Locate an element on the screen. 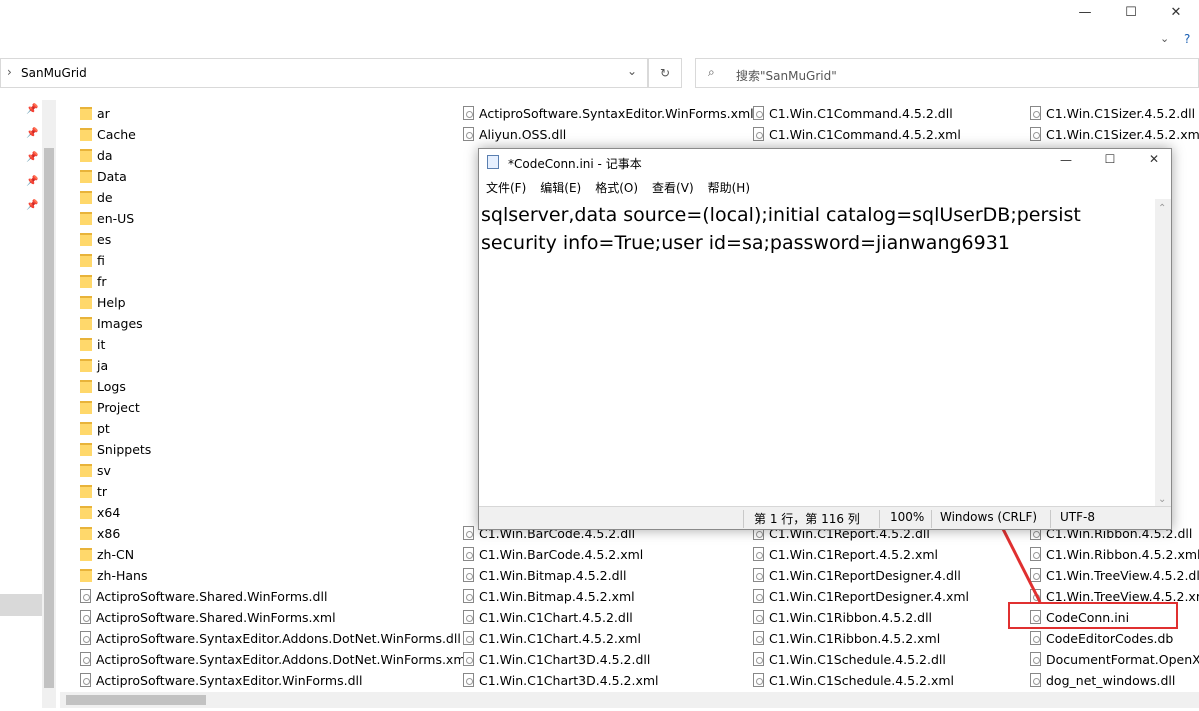  notepad-maximize-button: ☐ is located at coordinates (1110, 159).